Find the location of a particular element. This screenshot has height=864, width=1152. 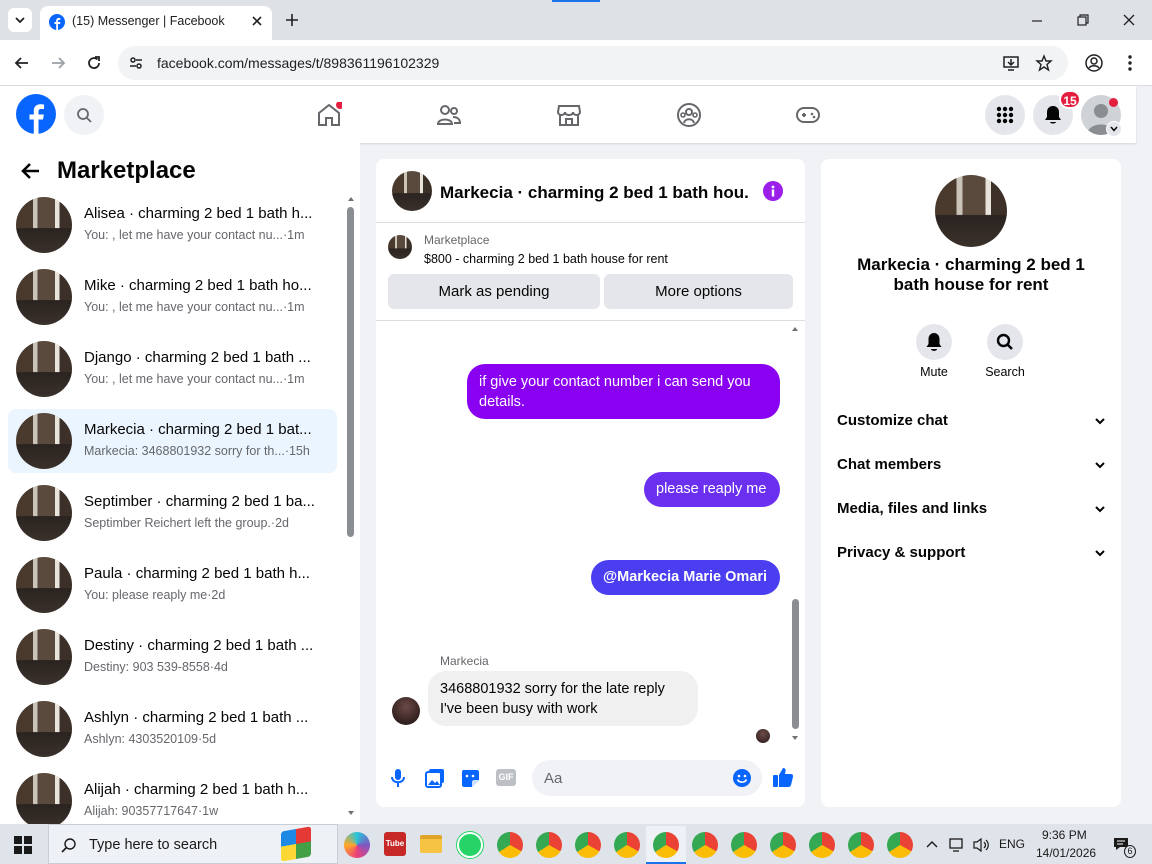

youtube-app-icon: Tube is located at coordinates (395, 844).